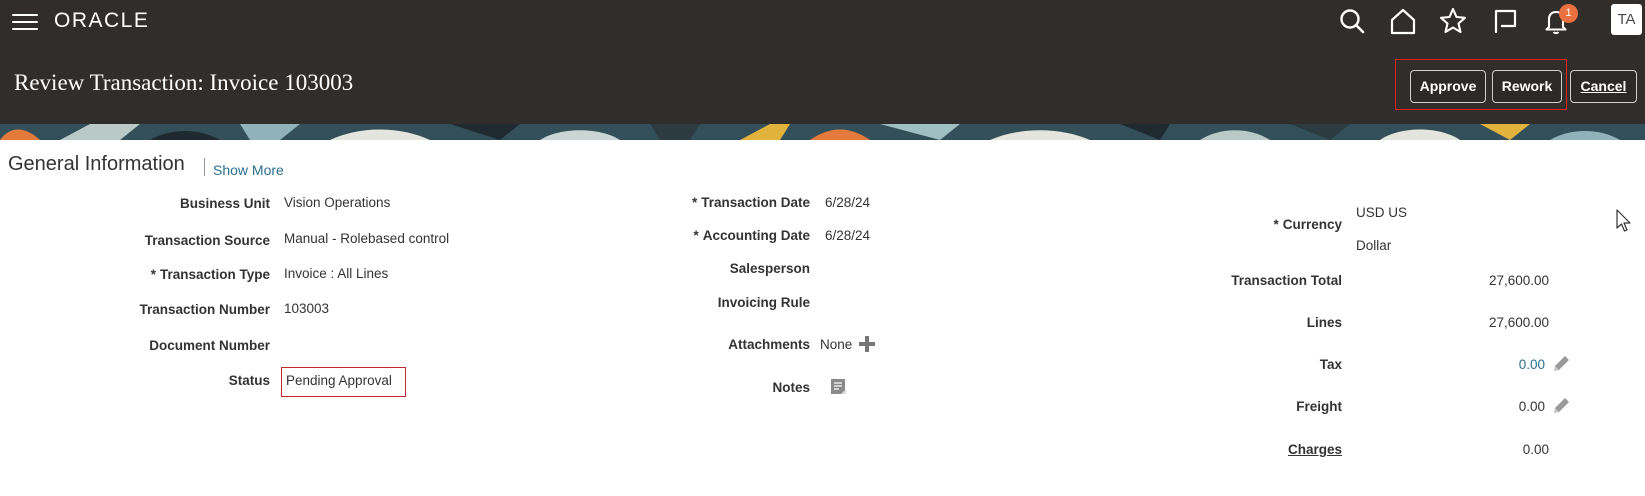 This screenshot has height=496, width=1645. Describe the element at coordinates (848, 235) in the screenshot. I see `accounting-date-value: 6/28/24` at that location.